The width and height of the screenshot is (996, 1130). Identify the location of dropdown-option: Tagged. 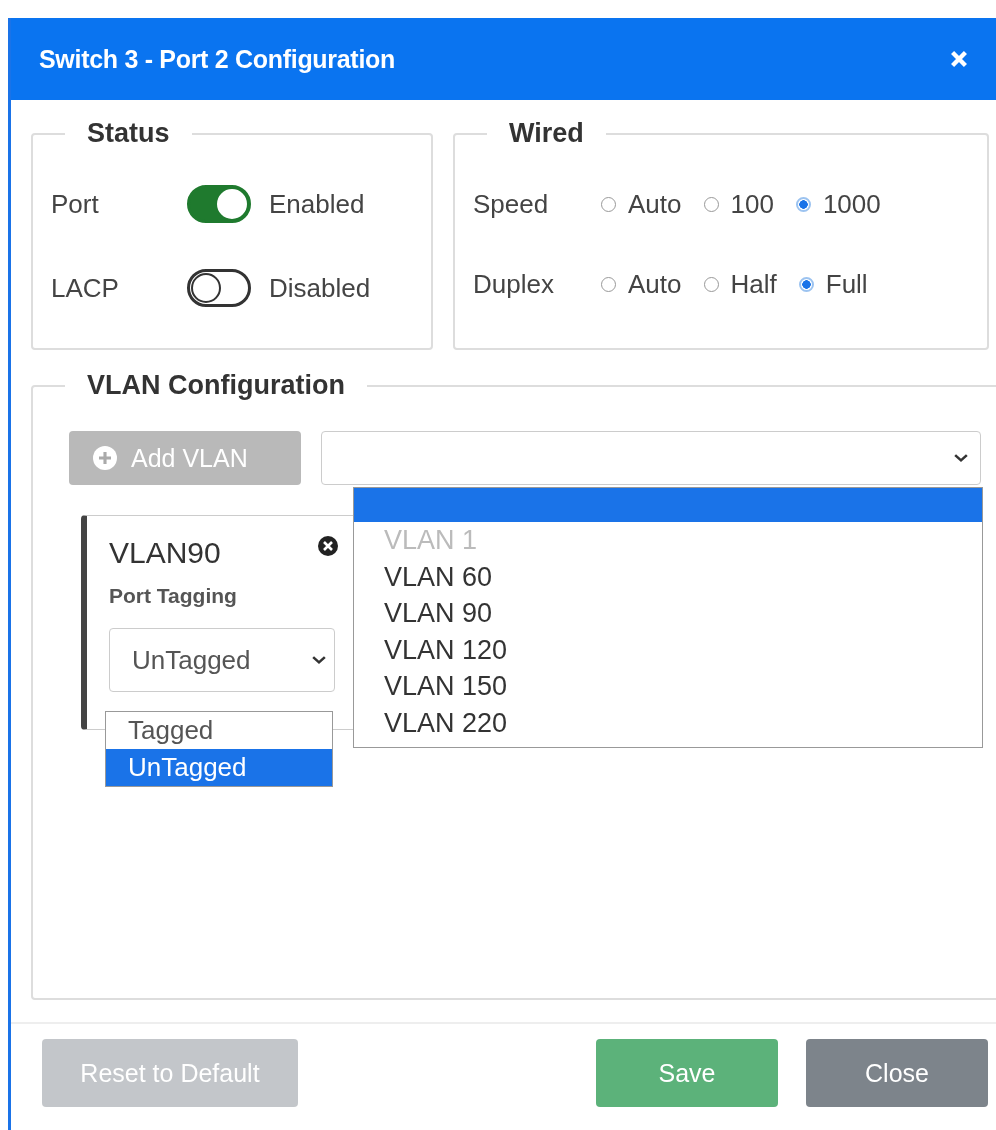
(219, 730).